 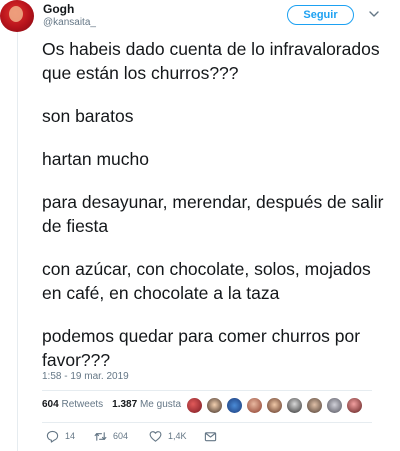 I want to click on likes-stat: 1.387 Me gusta, so click(x=146, y=404).